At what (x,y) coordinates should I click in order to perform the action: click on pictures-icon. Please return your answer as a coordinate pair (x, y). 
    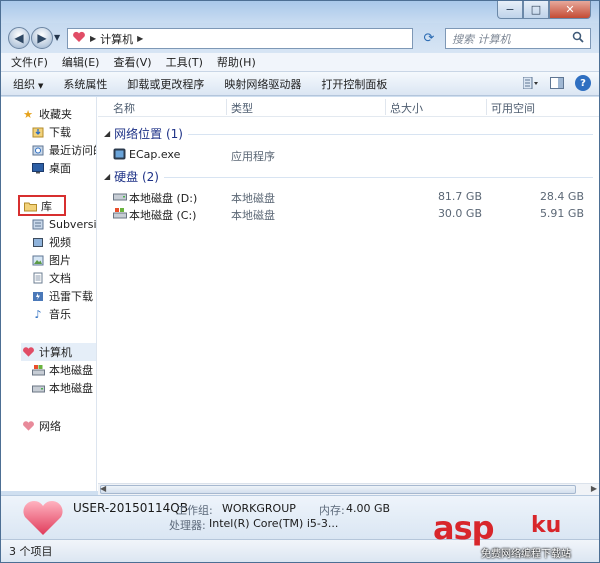
    Looking at the image, I should click on (38, 260).